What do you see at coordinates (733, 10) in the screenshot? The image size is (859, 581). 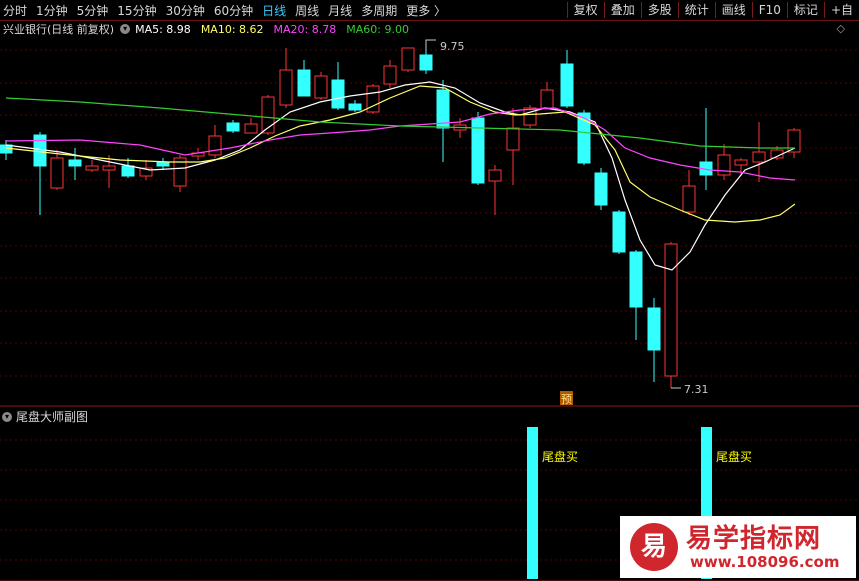 I see `draw-line-button: 画线` at bounding box center [733, 10].